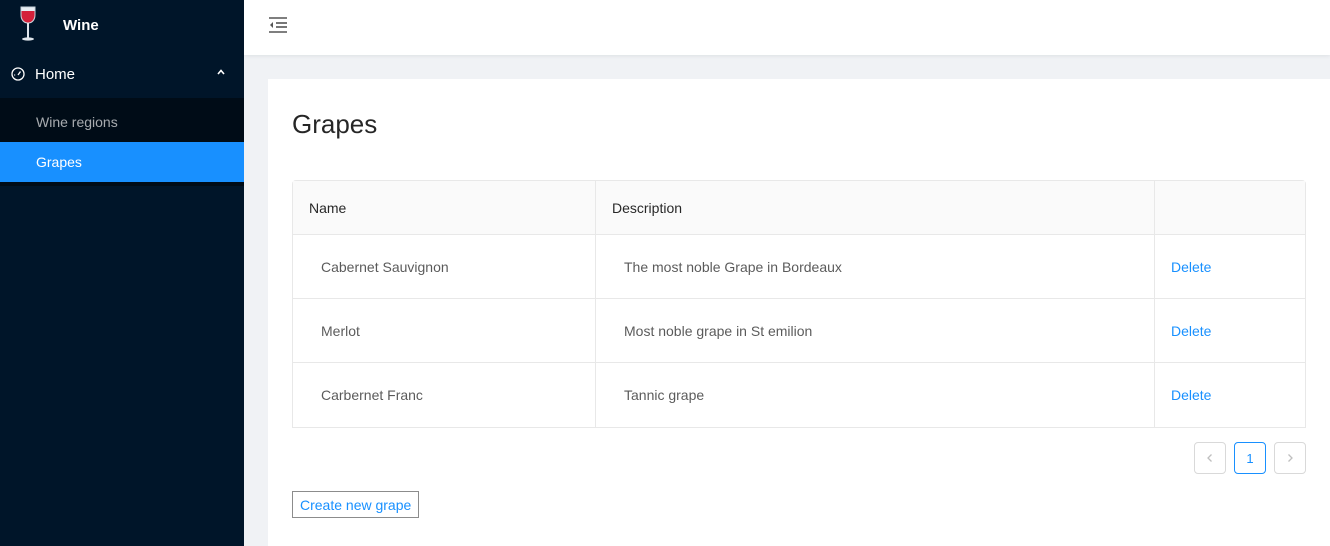 This screenshot has height=546, width=1330. What do you see at coordinates (122, 122) in the screenshot?
I see `sidebar-item-wine-regions: Wine regions` at bounding box center [122, 122].